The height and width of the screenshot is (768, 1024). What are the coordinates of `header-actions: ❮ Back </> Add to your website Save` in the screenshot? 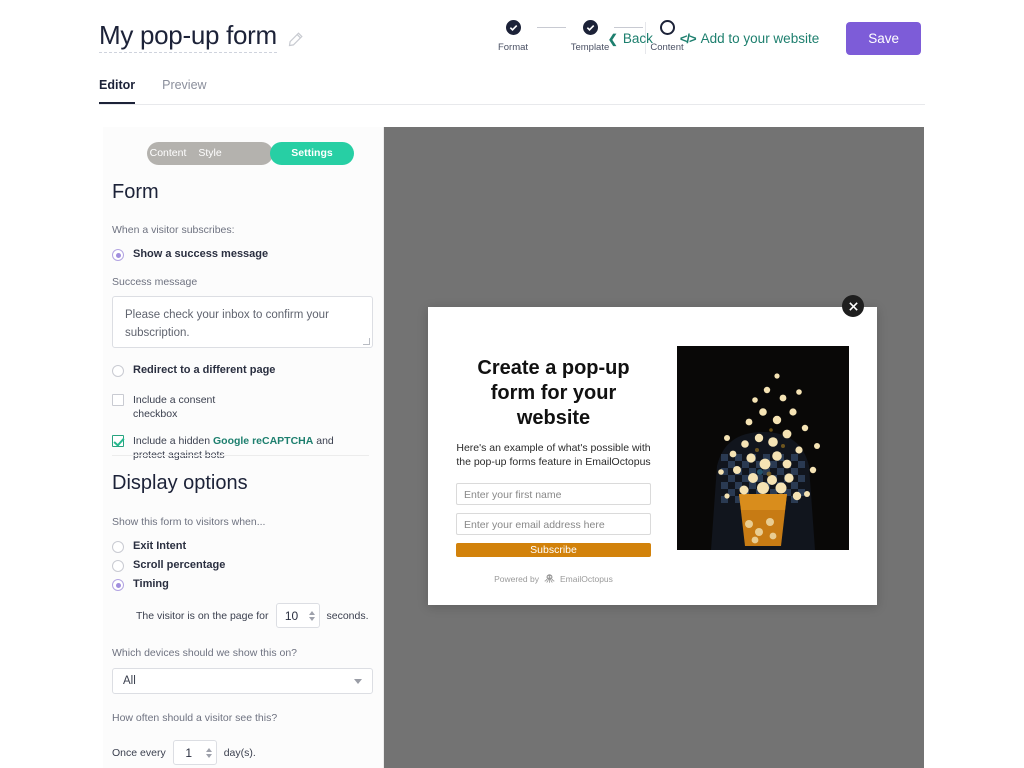 It's located at (764, 38).